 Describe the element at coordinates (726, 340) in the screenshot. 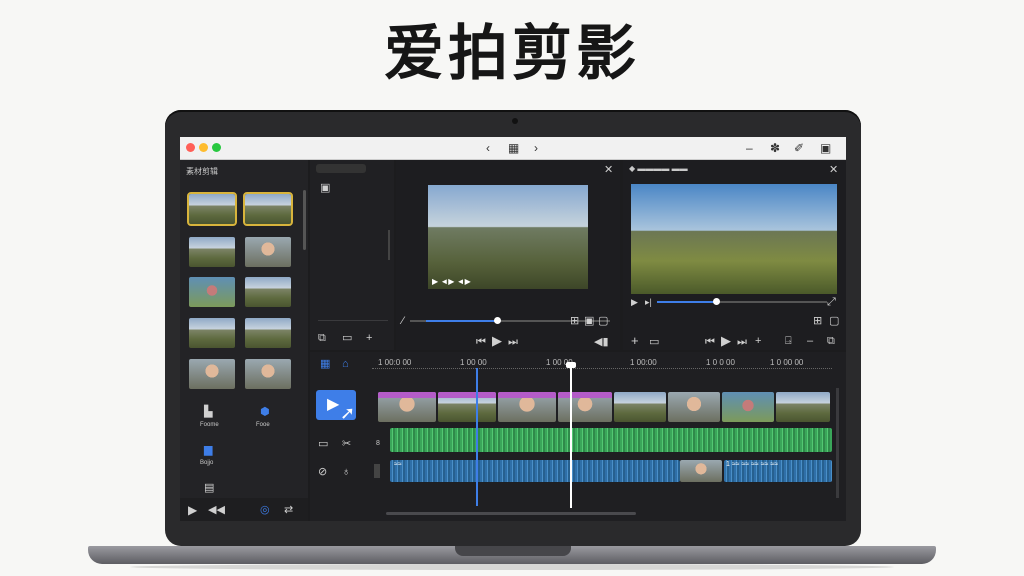

I see `program-main-play-icon: ▶` at that location.